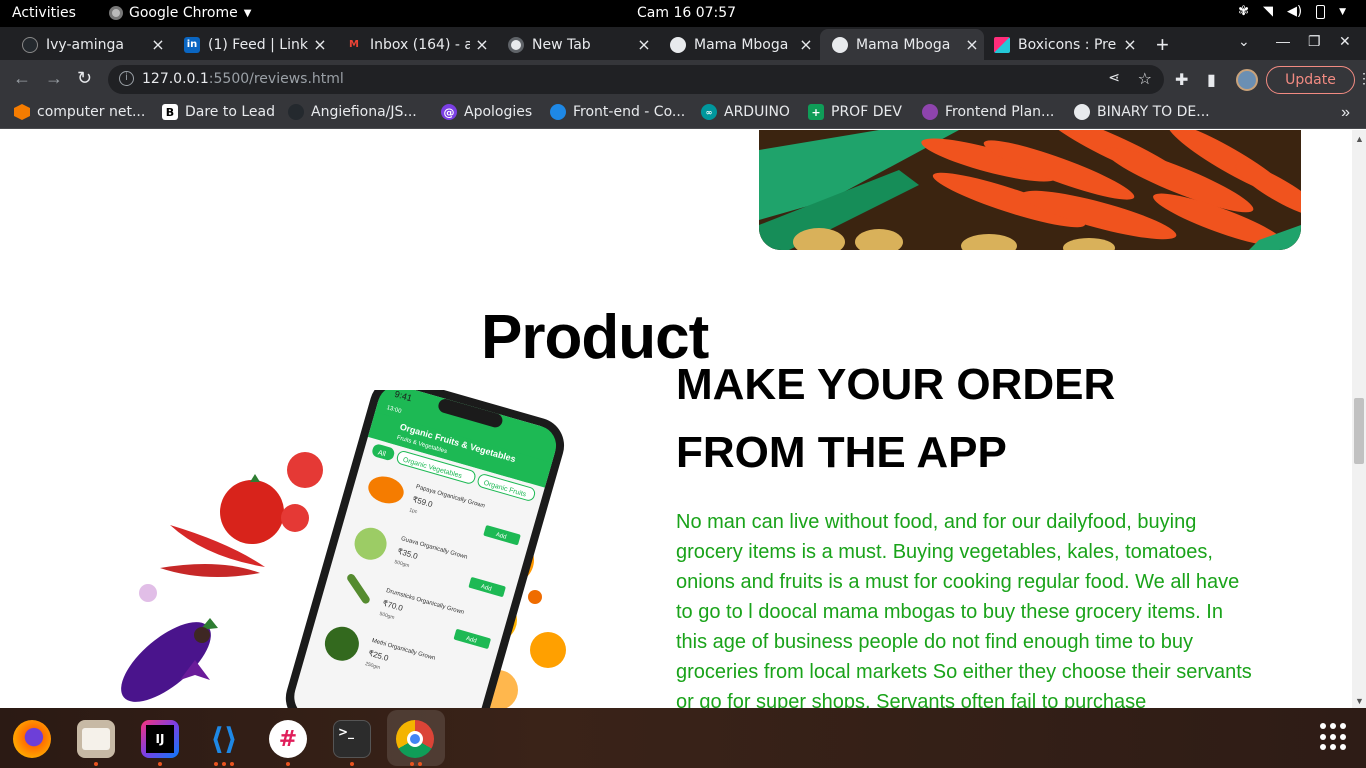  What do you see at coordinates (1359, 431) in the screenshot?
I see `scrollbar-thumb` at bounding box center [1359, 431].